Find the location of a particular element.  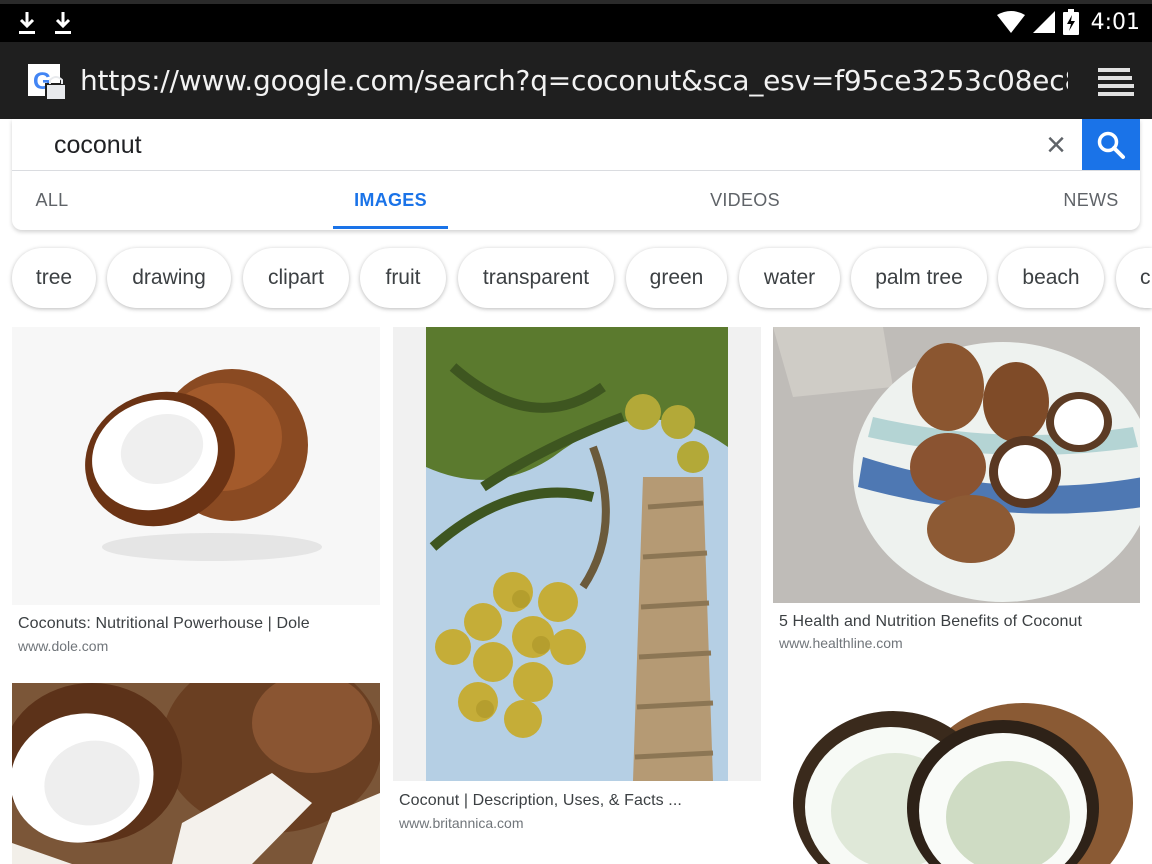

signal-icon is located at coordinates (1043, 22).